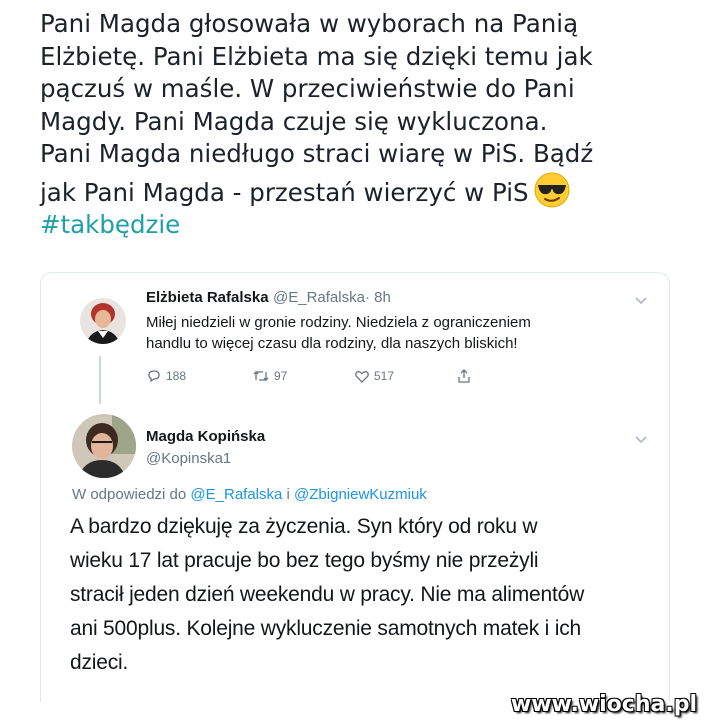  Describe the element at coordinates (269, 376) in the screenshot. I see `retweet-button: 97` at that location.